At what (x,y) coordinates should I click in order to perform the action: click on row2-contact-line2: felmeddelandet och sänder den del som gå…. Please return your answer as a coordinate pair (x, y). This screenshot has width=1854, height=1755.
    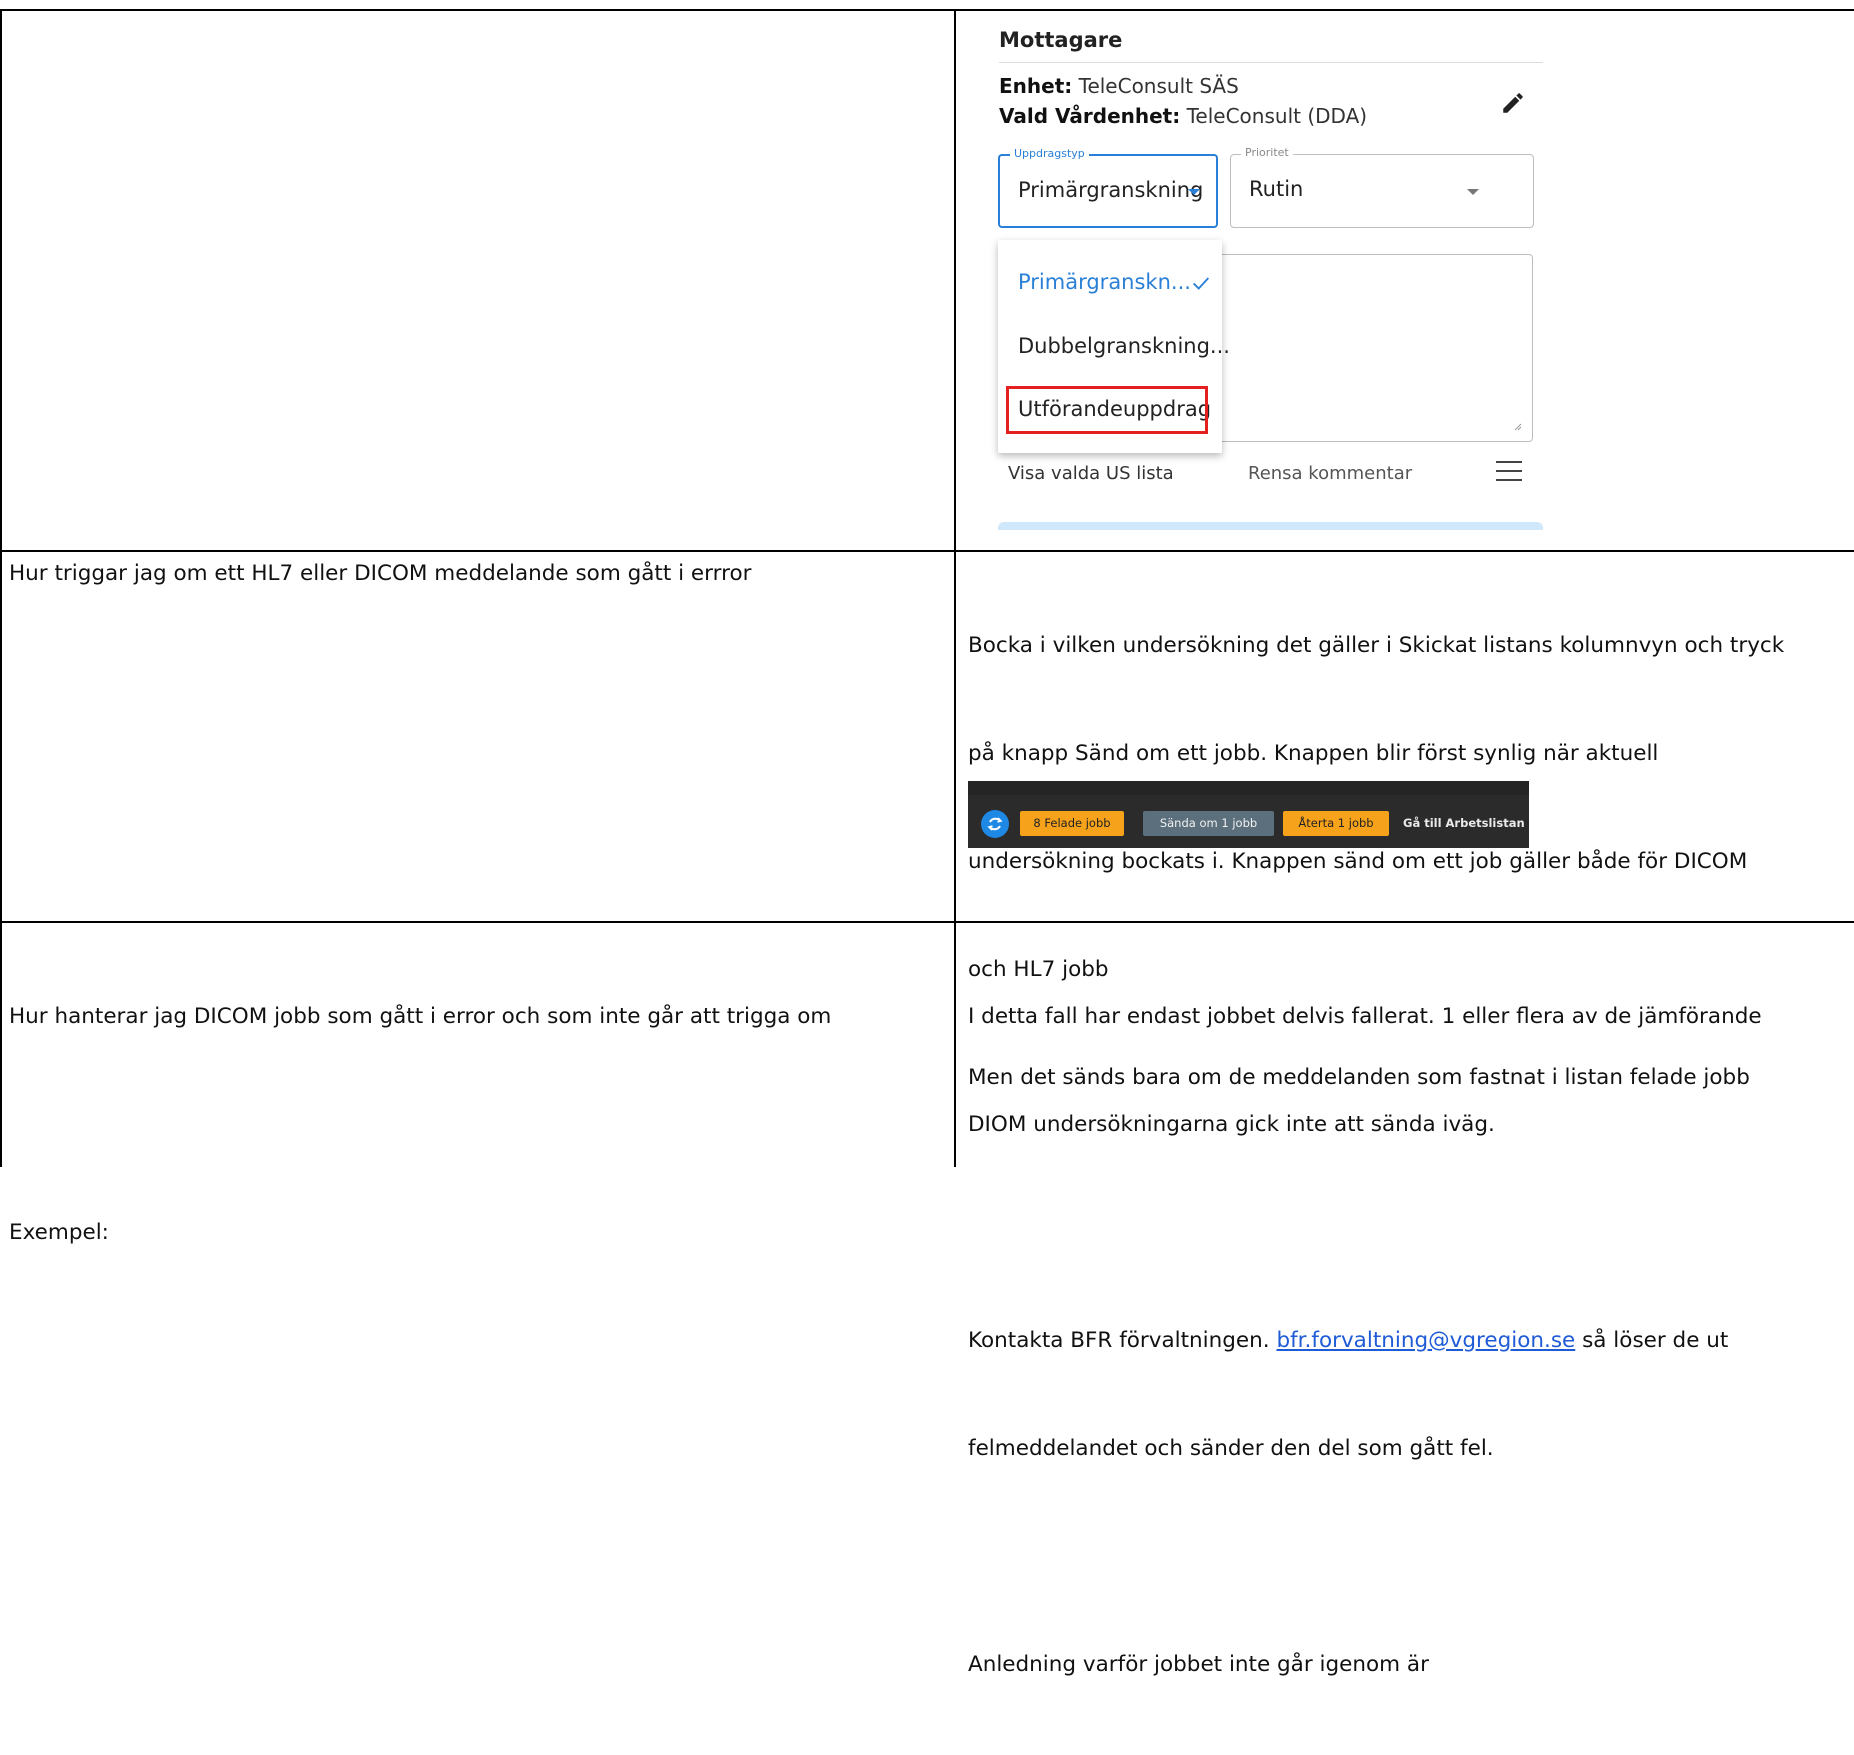
    Looking at the image, I should click on (1231, 1448).